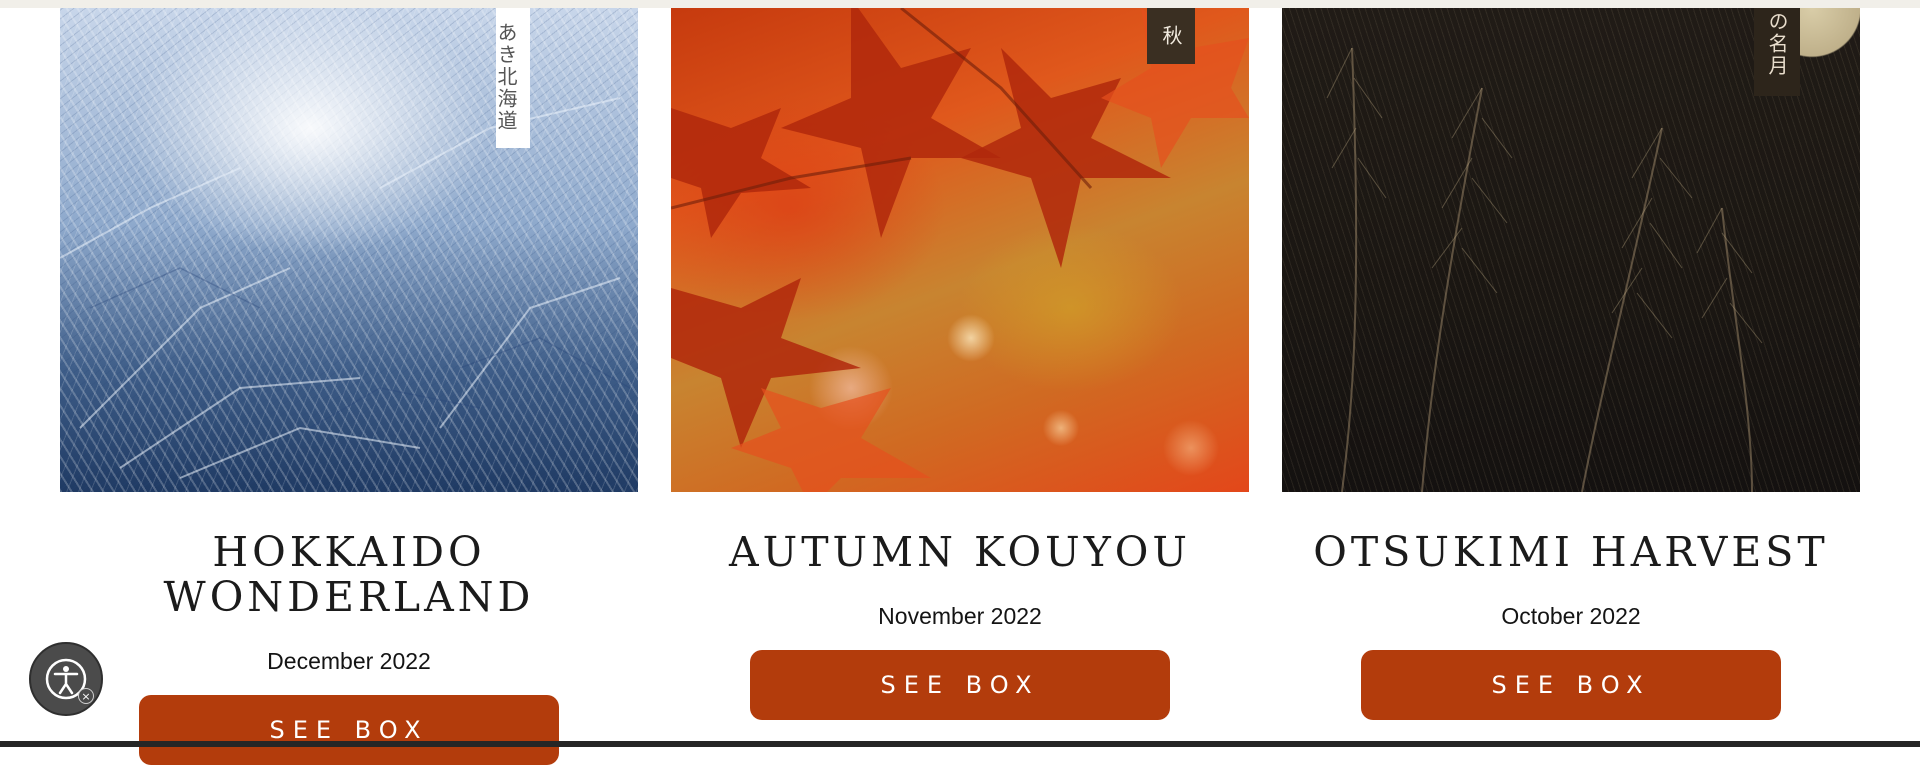 This screenshot has width=1920, height=765. Describe the element at coordinates (1571, 616) in the screenshot. I see `card-date: October 2022` at that location.